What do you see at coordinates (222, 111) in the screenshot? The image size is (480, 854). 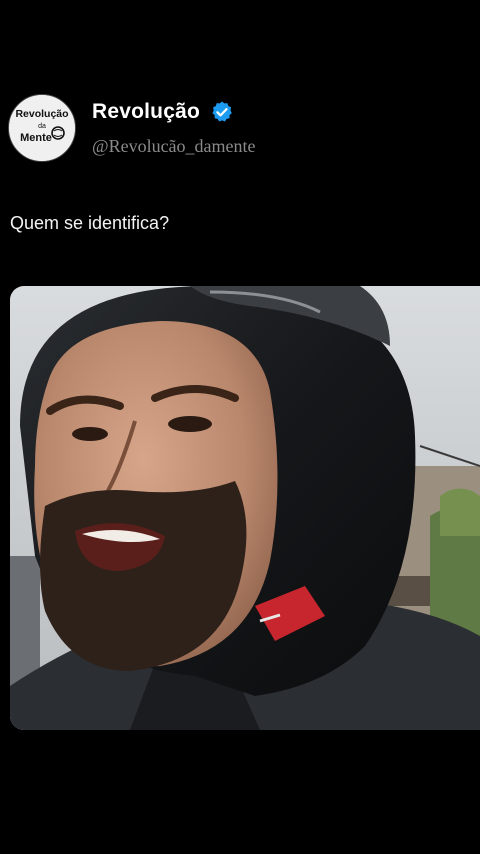 I see `verified-badge-icon` at bounding box center [222, 111].